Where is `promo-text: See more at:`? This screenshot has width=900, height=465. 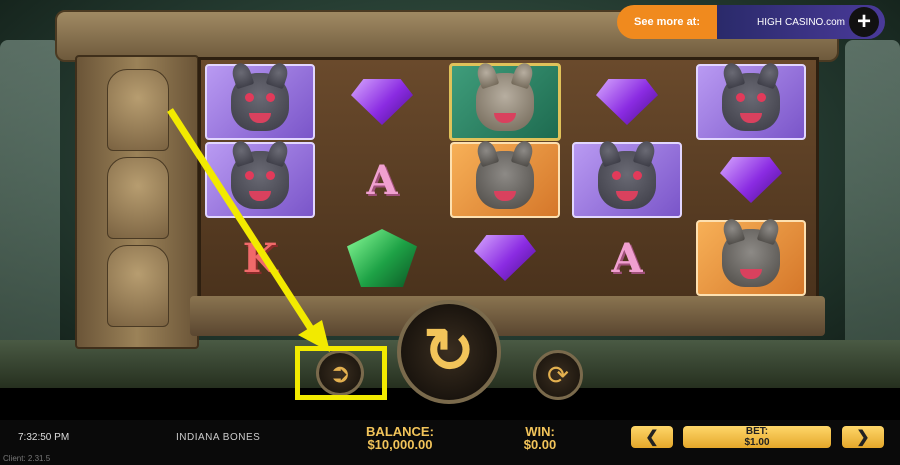 promo-text: See more at: is located at coordinates (667, 22).